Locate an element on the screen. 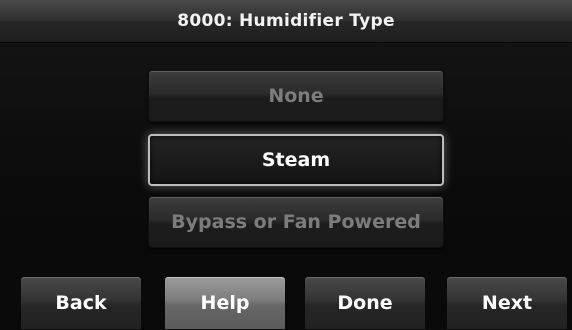 The height and width of the screenshot is (330, 572). page-title: 8000: Humidifier Type is located at coordinates (286, 21).